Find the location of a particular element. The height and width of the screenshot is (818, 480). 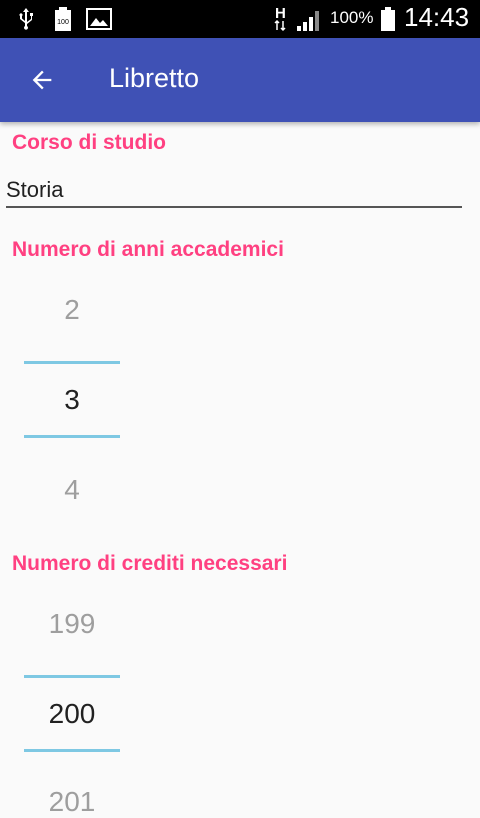

credits-picker: 199 200 201 is located at coordinates (72, 705).